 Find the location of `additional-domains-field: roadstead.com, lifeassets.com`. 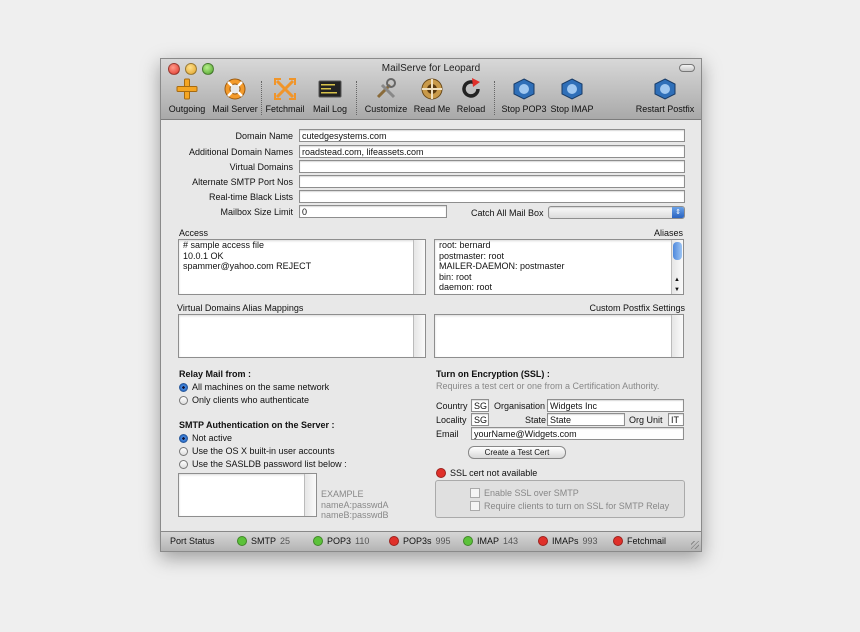

additional-domains-field: roadstead.com, lifeassets.com is located at coordinates (492, 151).